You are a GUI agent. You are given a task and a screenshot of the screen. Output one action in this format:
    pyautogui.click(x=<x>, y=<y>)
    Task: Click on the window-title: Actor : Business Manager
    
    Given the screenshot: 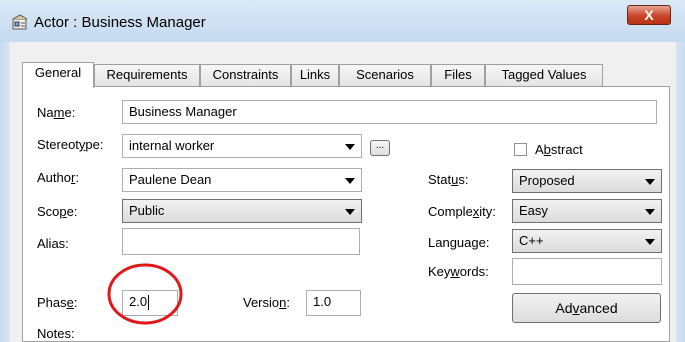 What is the action you would take?
    pyautogui.click(x=120, y=22)
    